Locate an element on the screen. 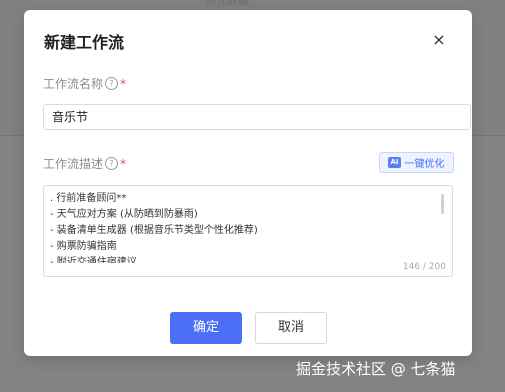  workflow-name-input: 音乐节 is located at coordinates (257, 117).